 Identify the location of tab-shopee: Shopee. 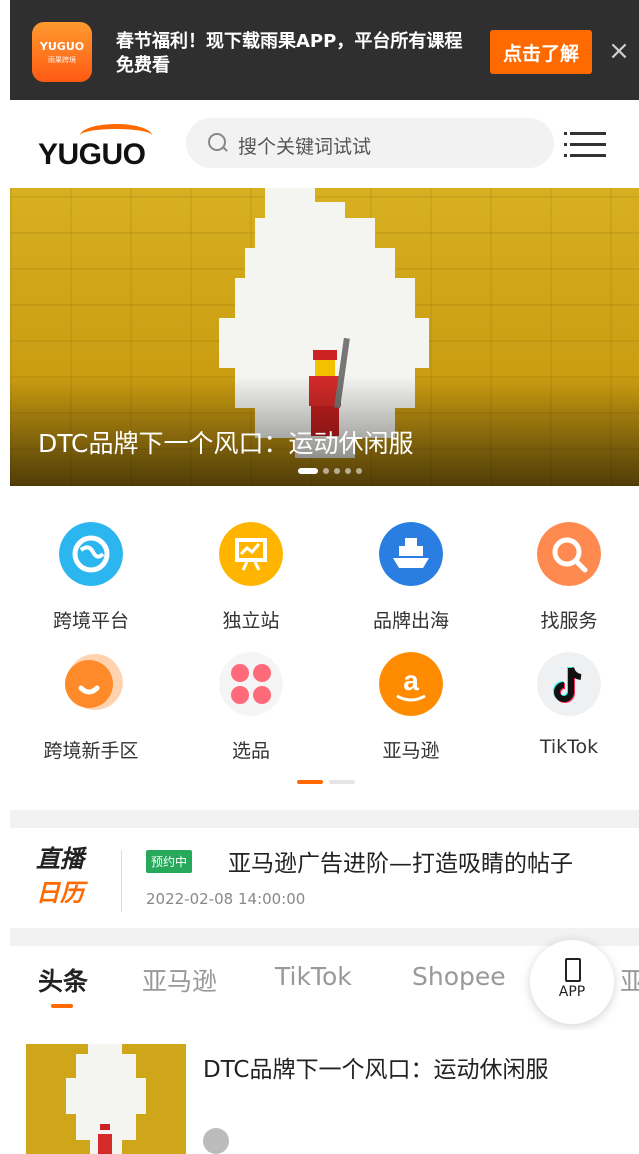
(459, 976).